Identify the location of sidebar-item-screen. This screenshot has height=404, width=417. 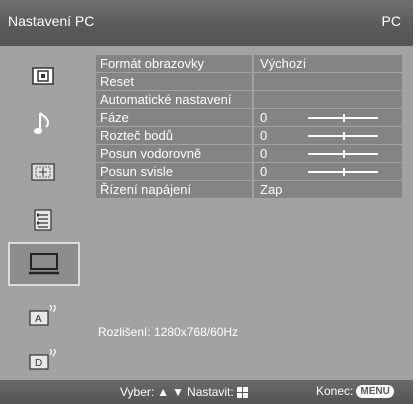
(43, 172).